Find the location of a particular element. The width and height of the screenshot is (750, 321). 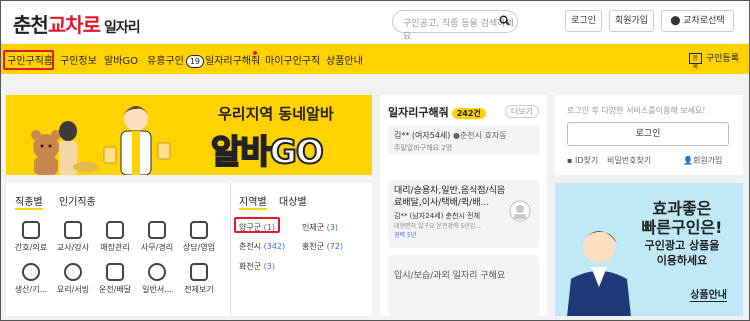

register-job-button: 등록구인등록 is located at coordinates (713, 61).